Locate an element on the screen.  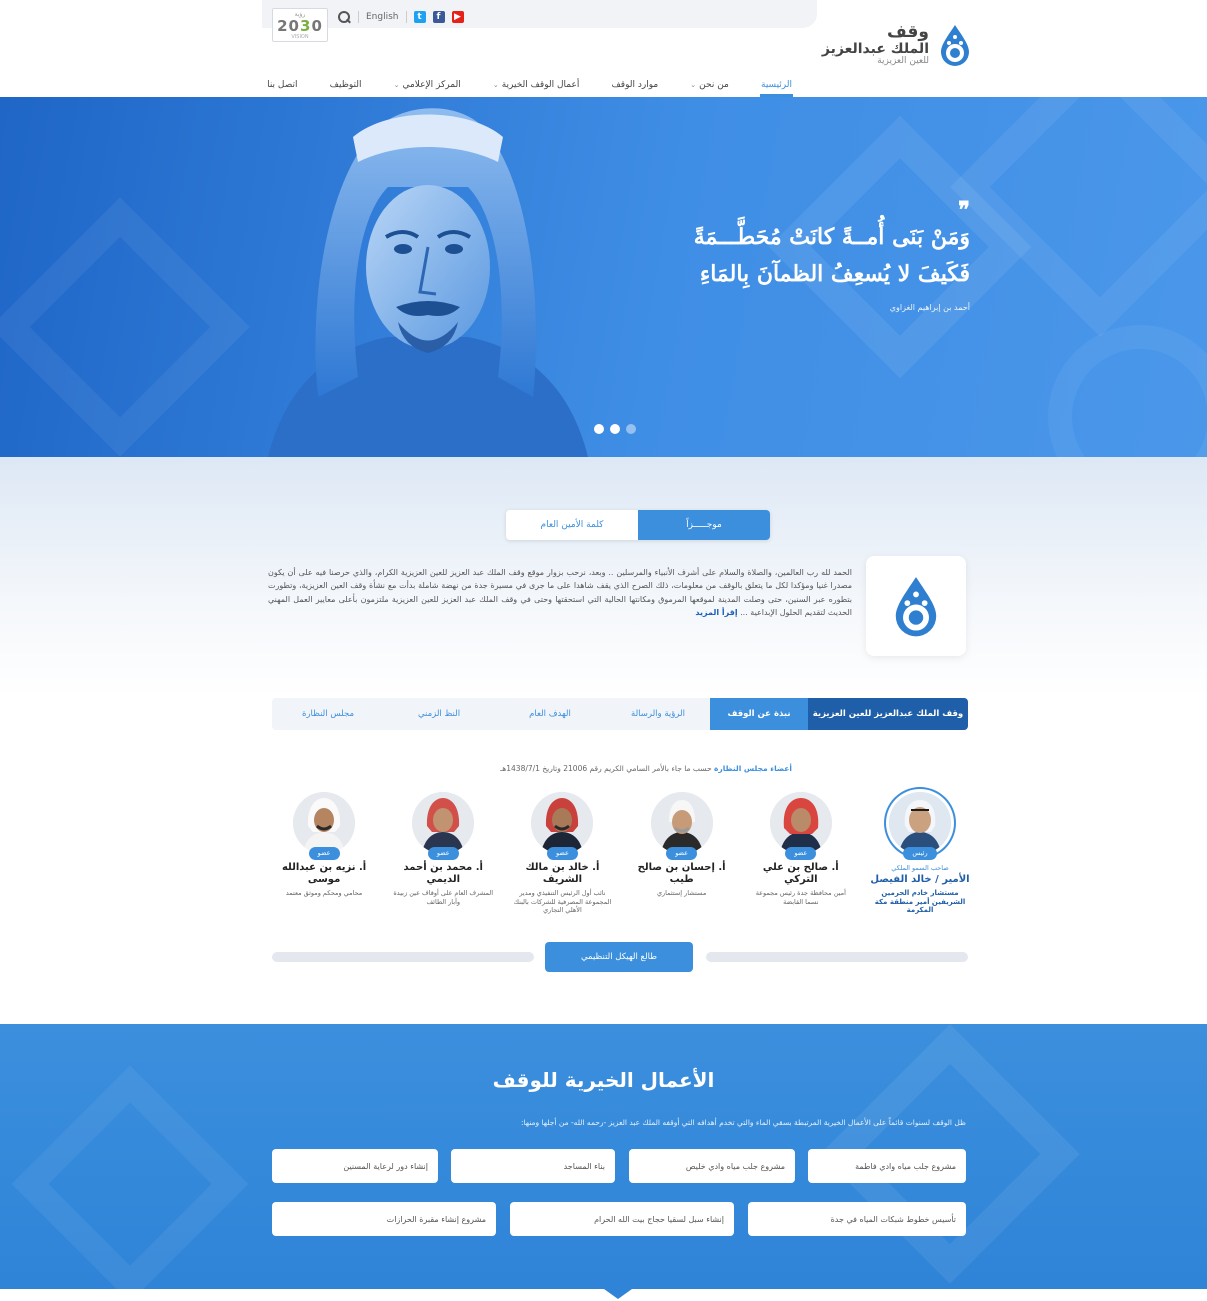
brand-line-2: الملك عبدالعزيز is located at coordinates (875, 48).